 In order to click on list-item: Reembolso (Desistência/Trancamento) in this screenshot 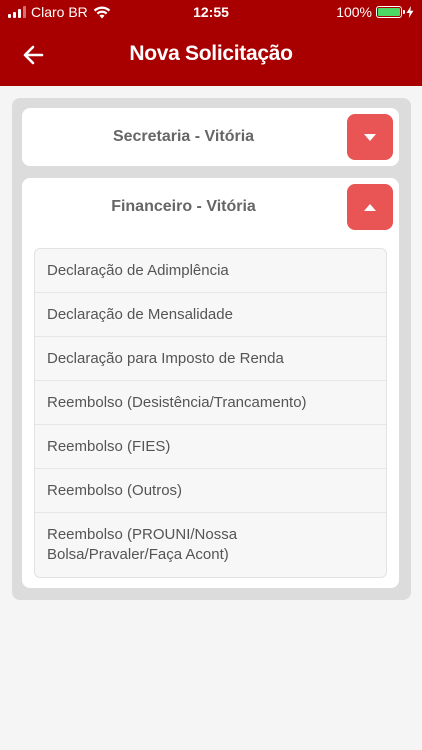, I will do `click(210, 403)`.